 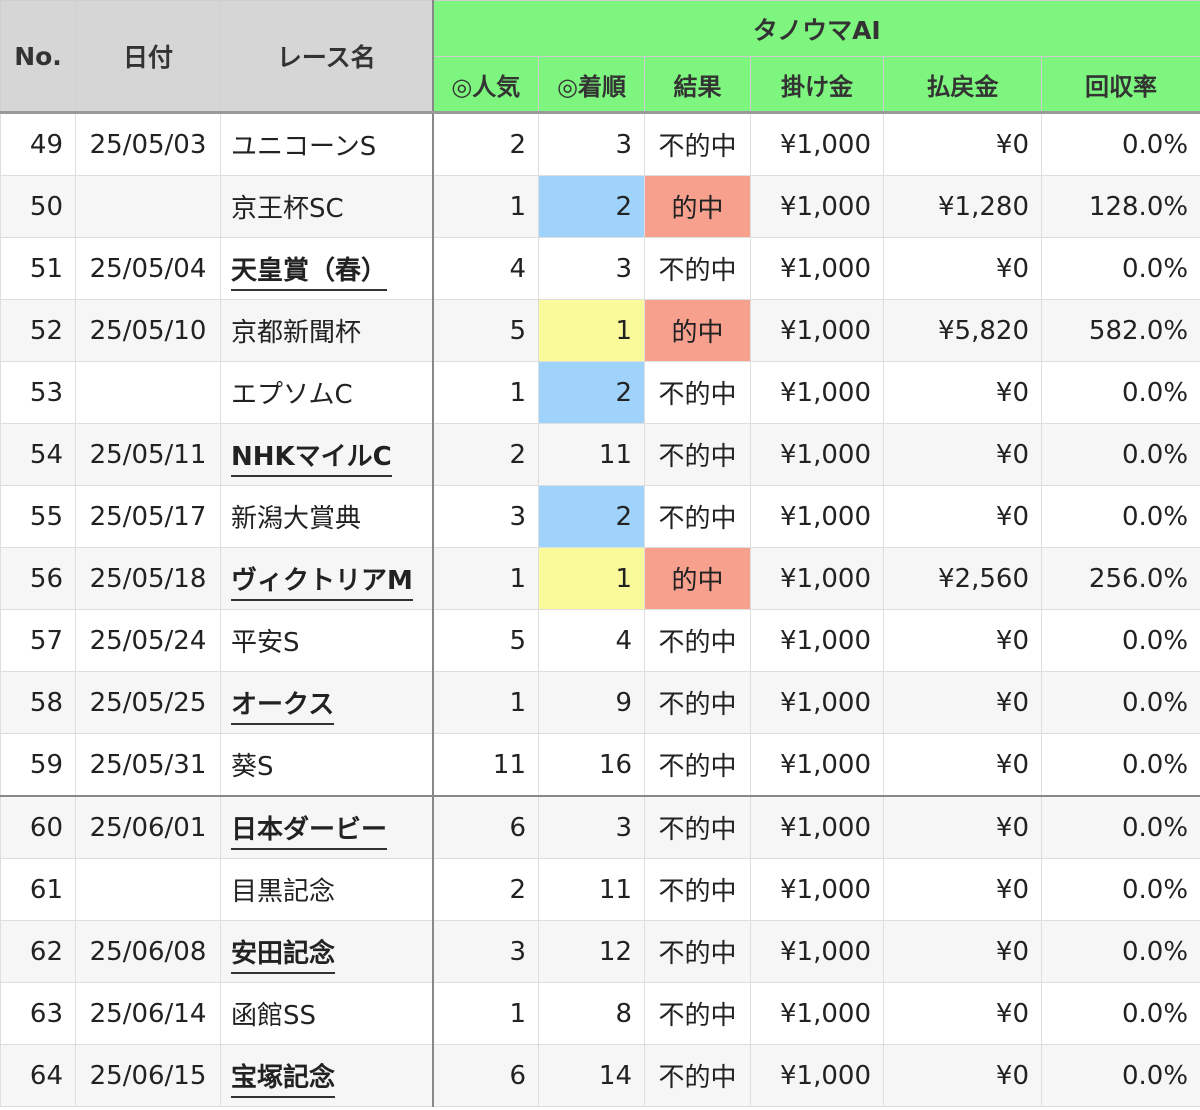 I want to click on race-name: ユニコーンS, so click(x=304, y=147).